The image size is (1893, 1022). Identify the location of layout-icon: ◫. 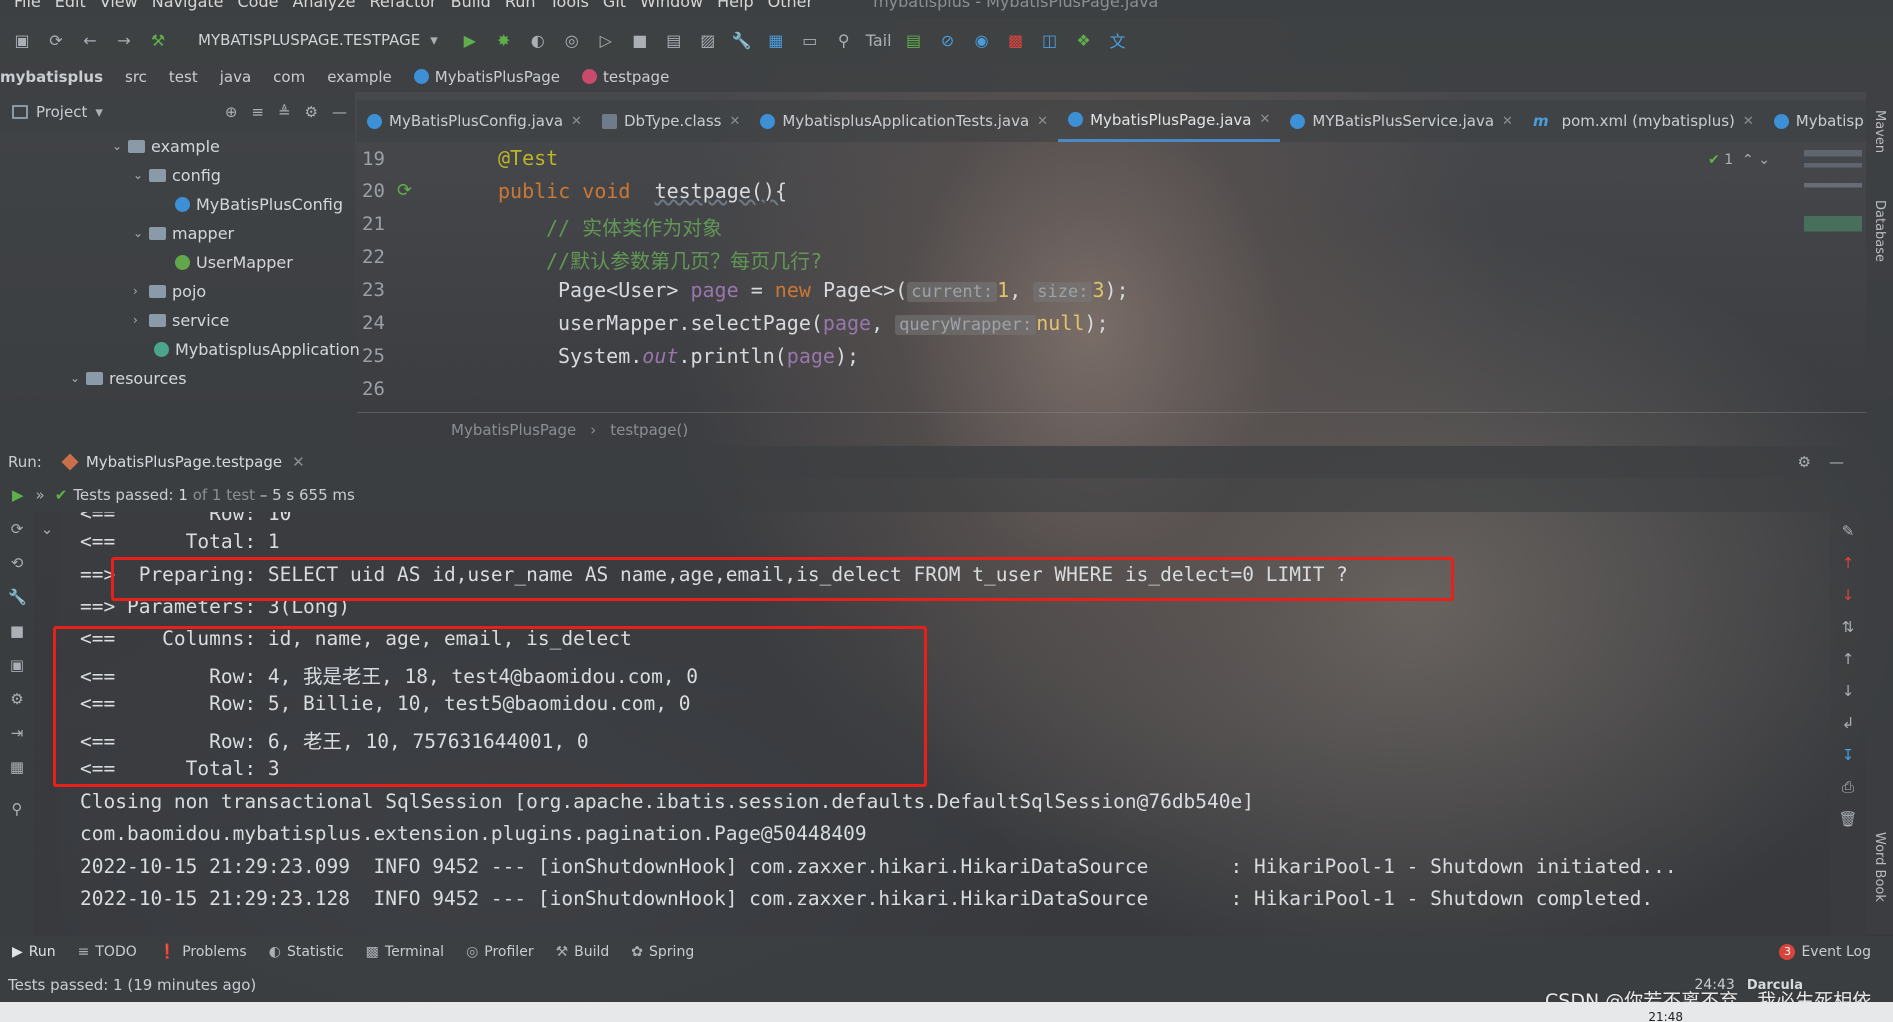
(1050, 40).